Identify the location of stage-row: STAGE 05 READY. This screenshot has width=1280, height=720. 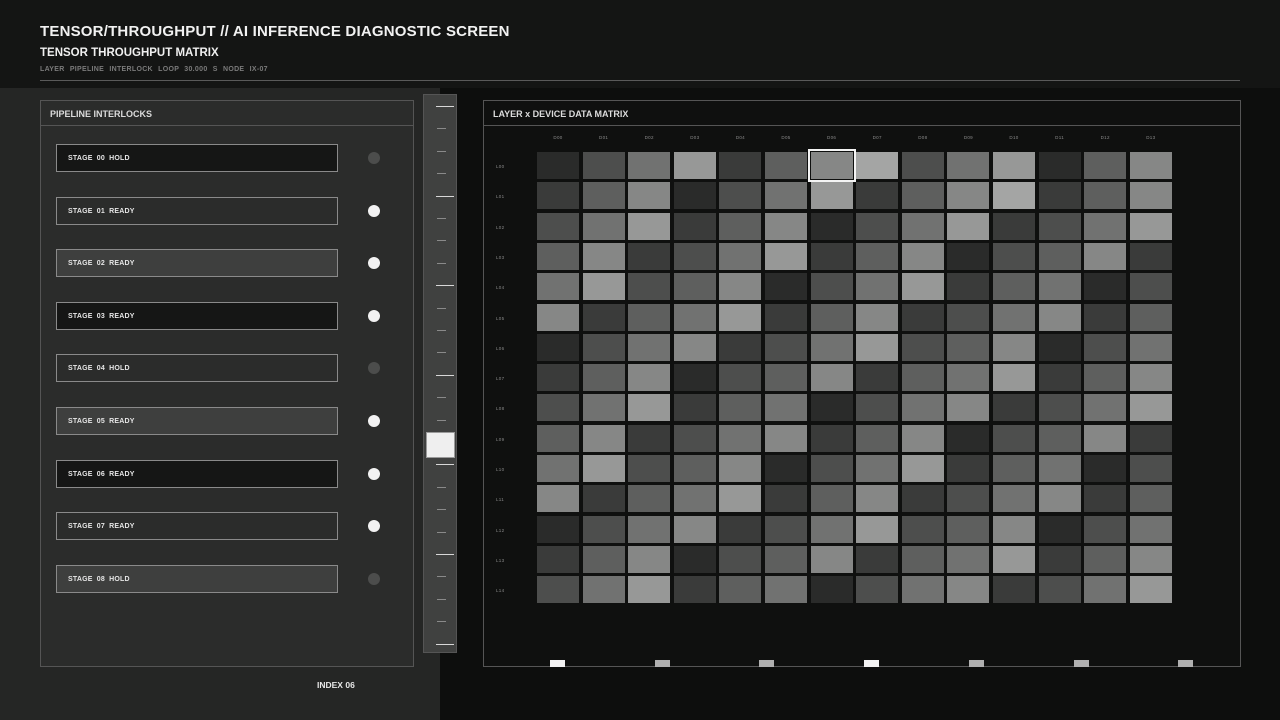
(197, 421).